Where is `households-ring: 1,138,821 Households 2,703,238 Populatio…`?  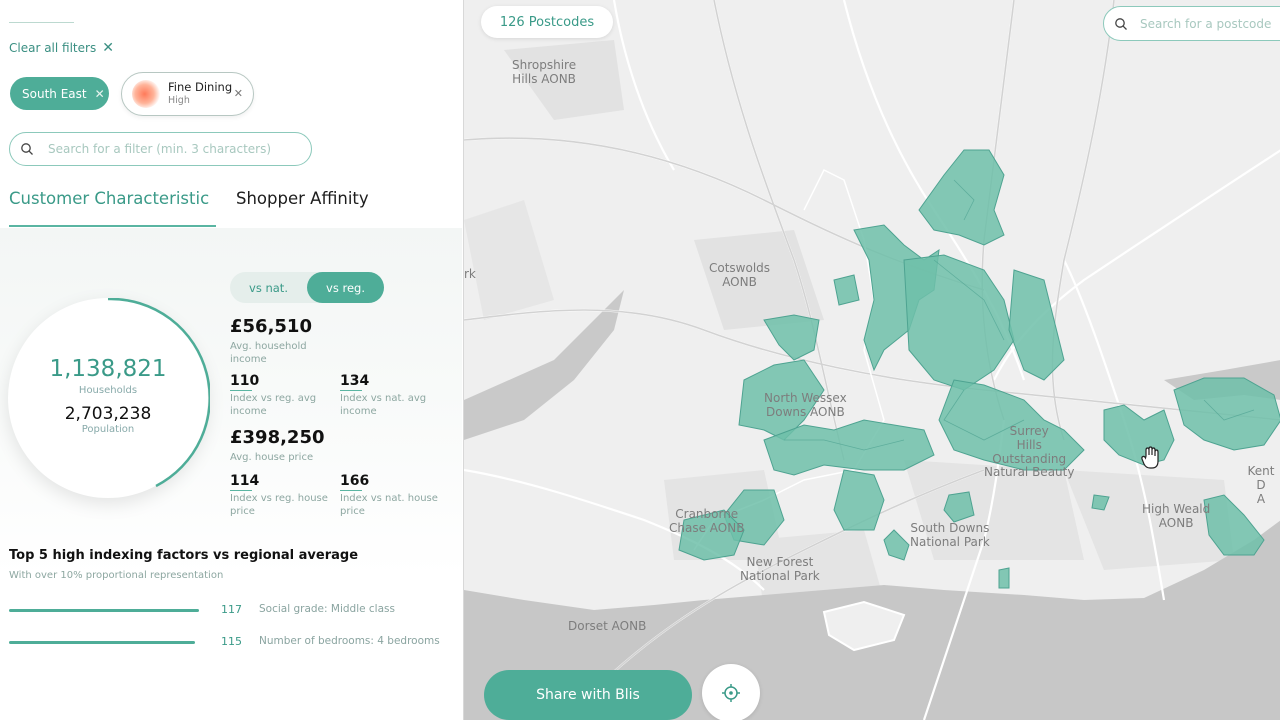 households-ring: 1,138,821 Households 2,703,238 Populatio… is located at coordinates (109, 399).